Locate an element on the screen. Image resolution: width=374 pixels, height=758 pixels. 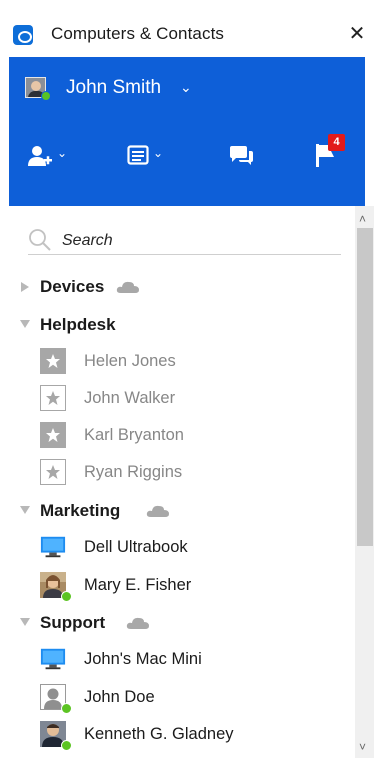
list-item: Helen Jones is located at coordinates (190, 362).